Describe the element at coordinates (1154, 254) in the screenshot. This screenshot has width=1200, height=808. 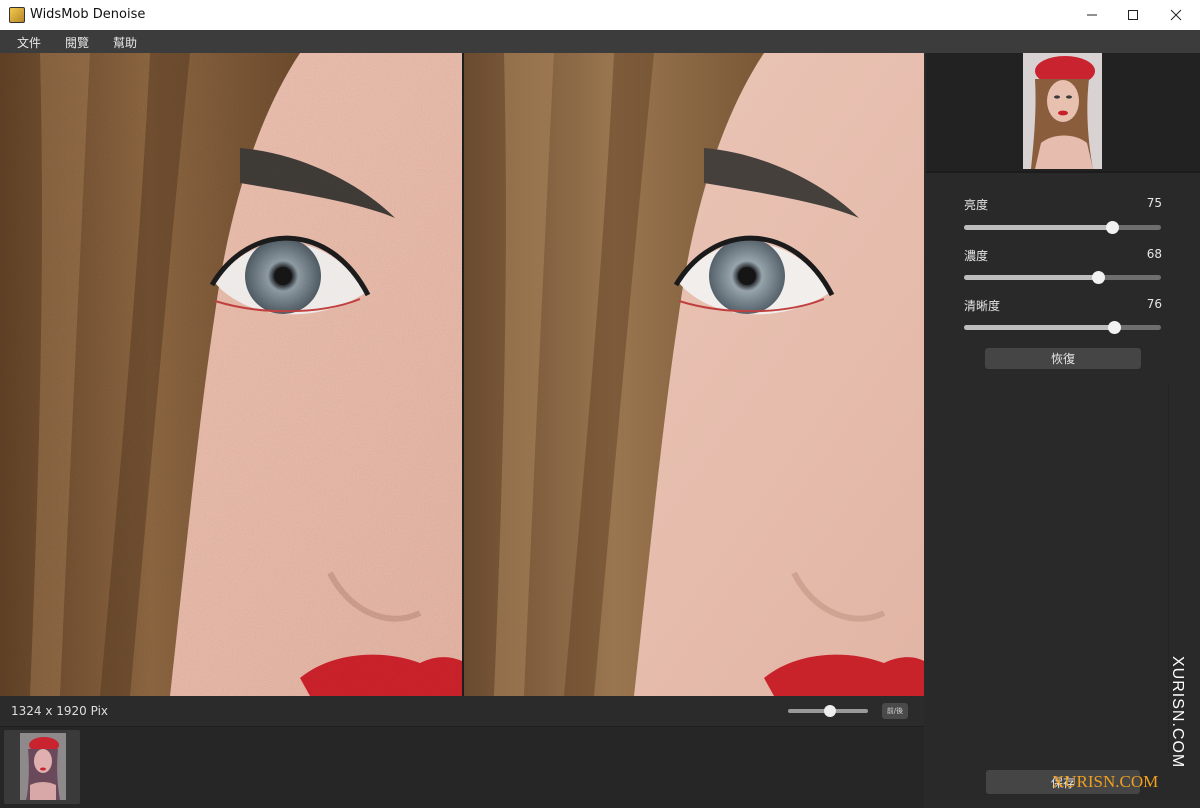
I see `density-value: 68` at that location.